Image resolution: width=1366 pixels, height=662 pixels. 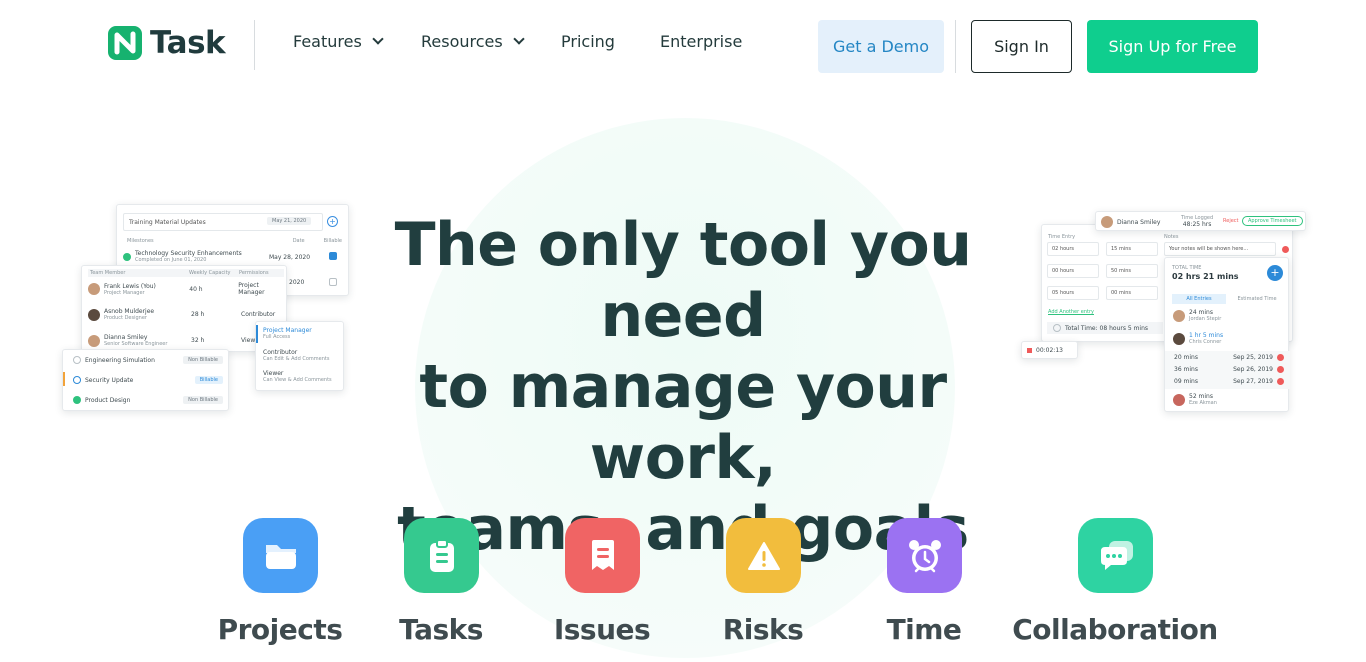 What do you see at coordinates (1186, 381) in the screenshot?
I see `log-duration: 09 mins` at bounding box center [1186, 381].